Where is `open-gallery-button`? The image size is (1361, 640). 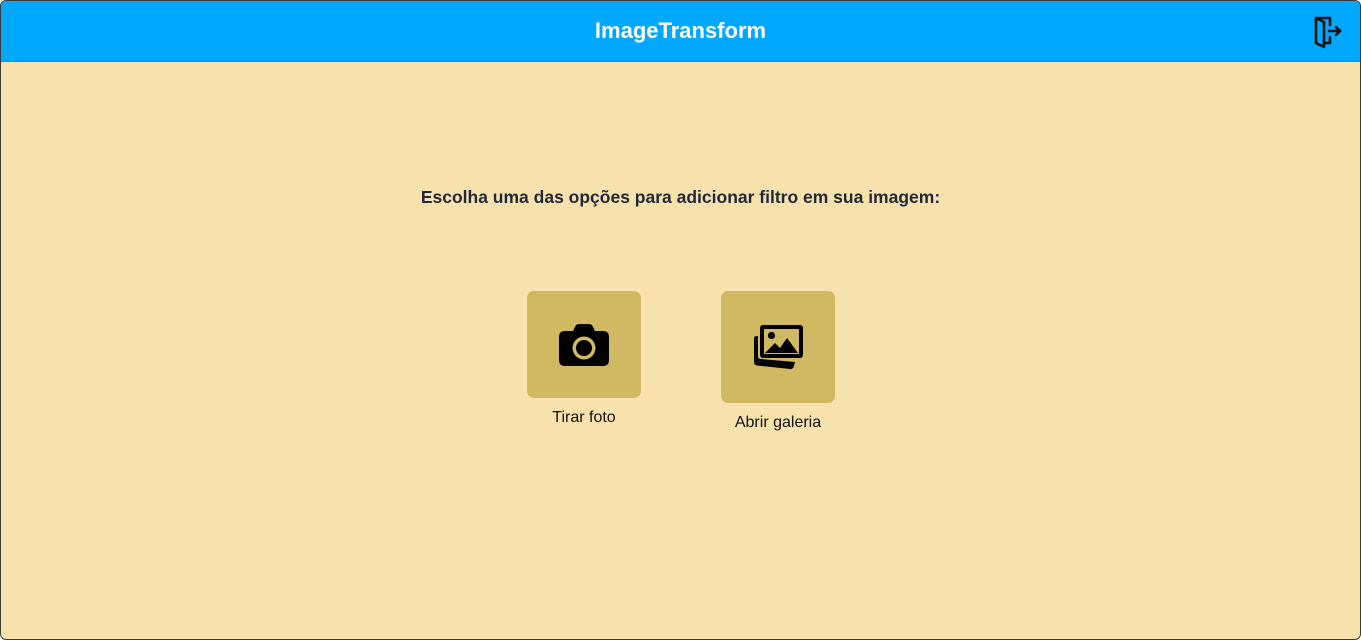
open-gallery-button is located at coordinates (778, 347).